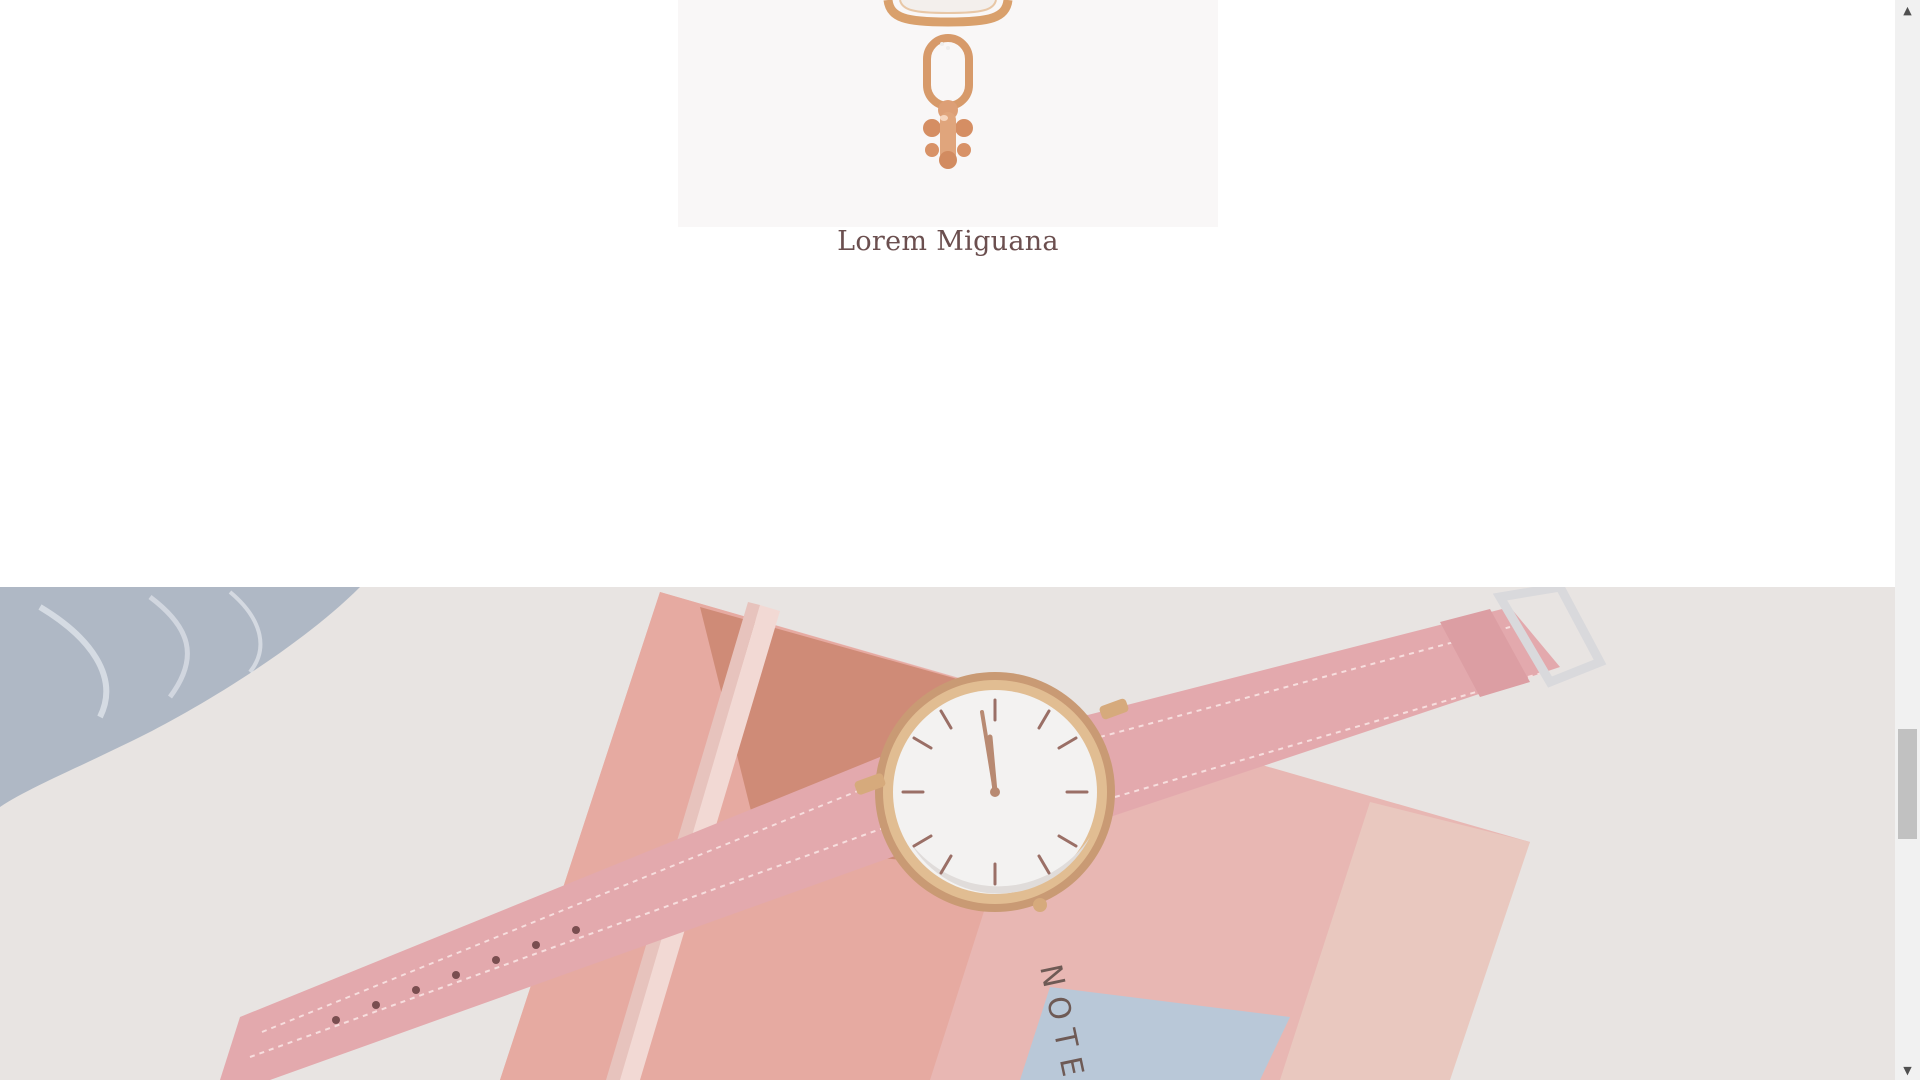 This screenshot has width=1920, height=1080. I want to click on product-card, so click(948, 113).